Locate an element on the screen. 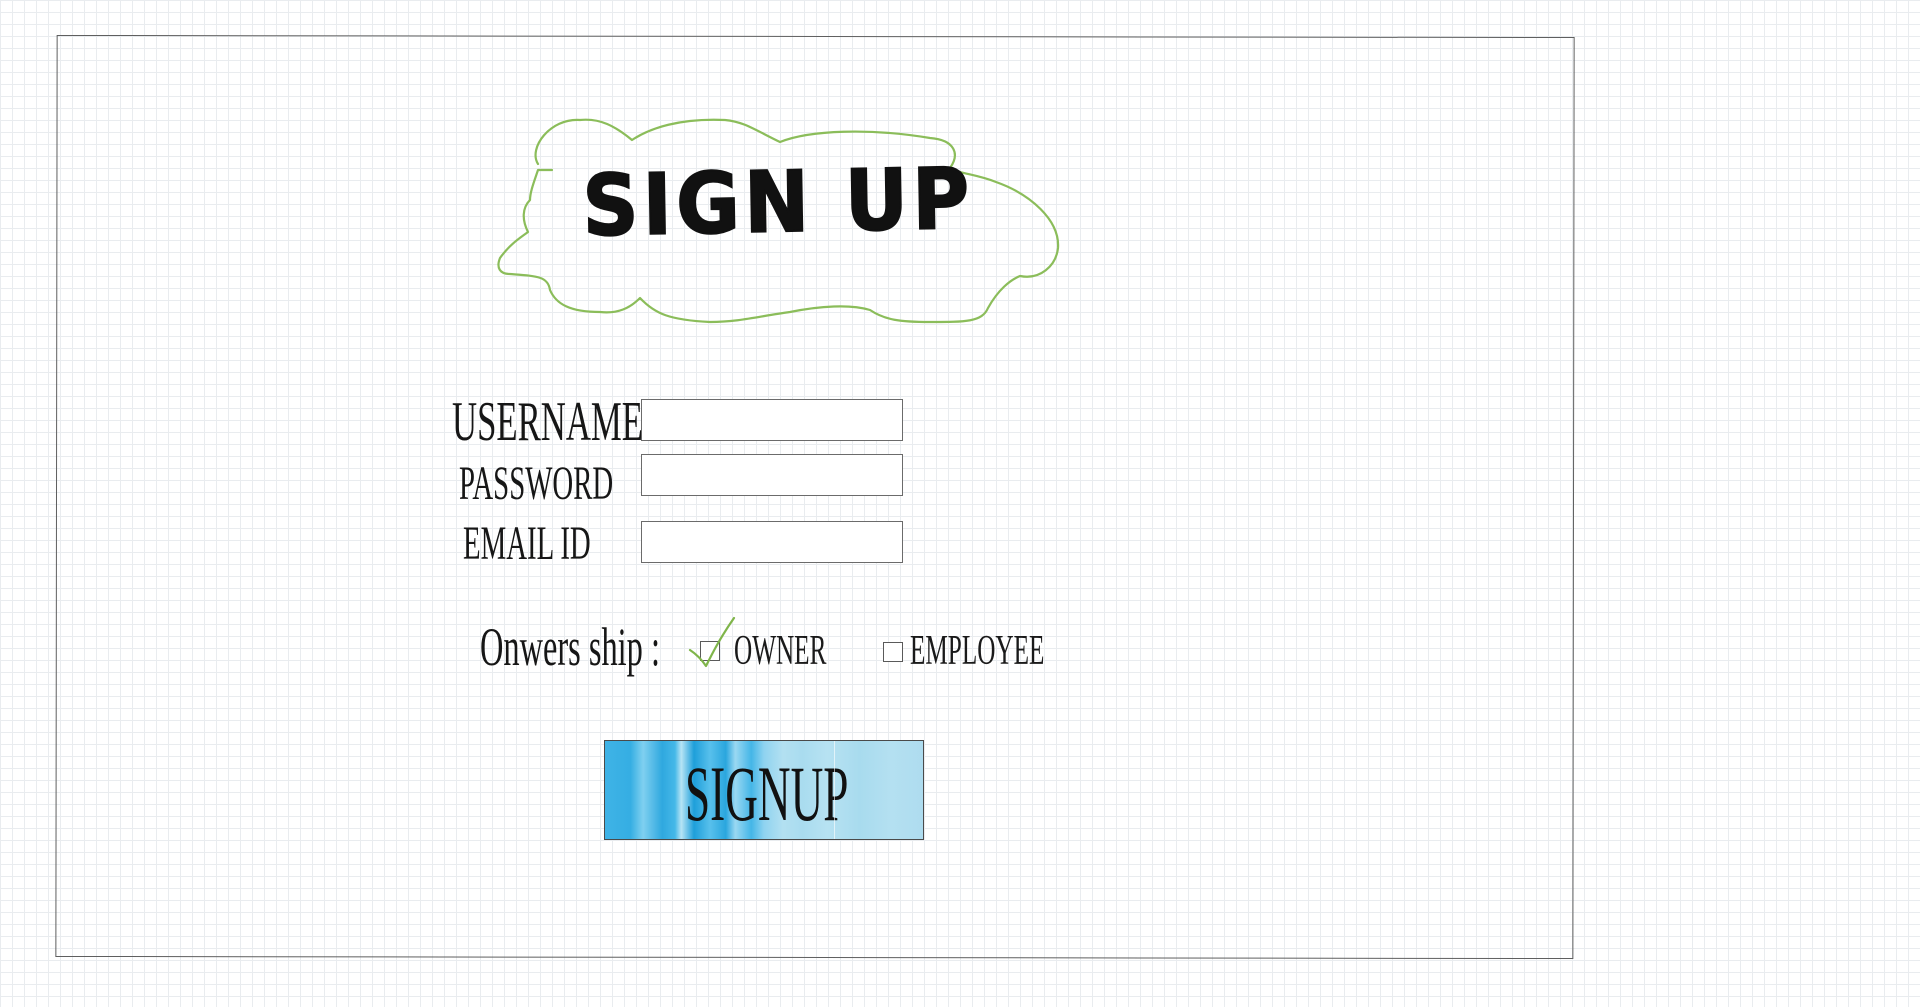  owner-checkbox is located at coordinates (710, 651).